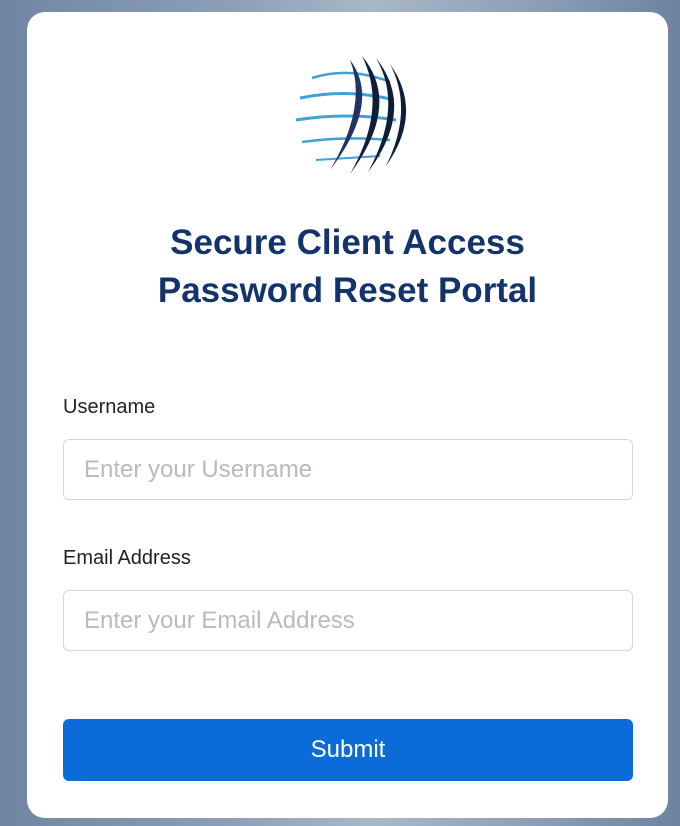 The height and width of the screenshot is (826, 680). What do you see at coordinates (347, 290) in the screenshot?
I see `title-line-2: Password Reset Portal` at bounding box center [347, 290].